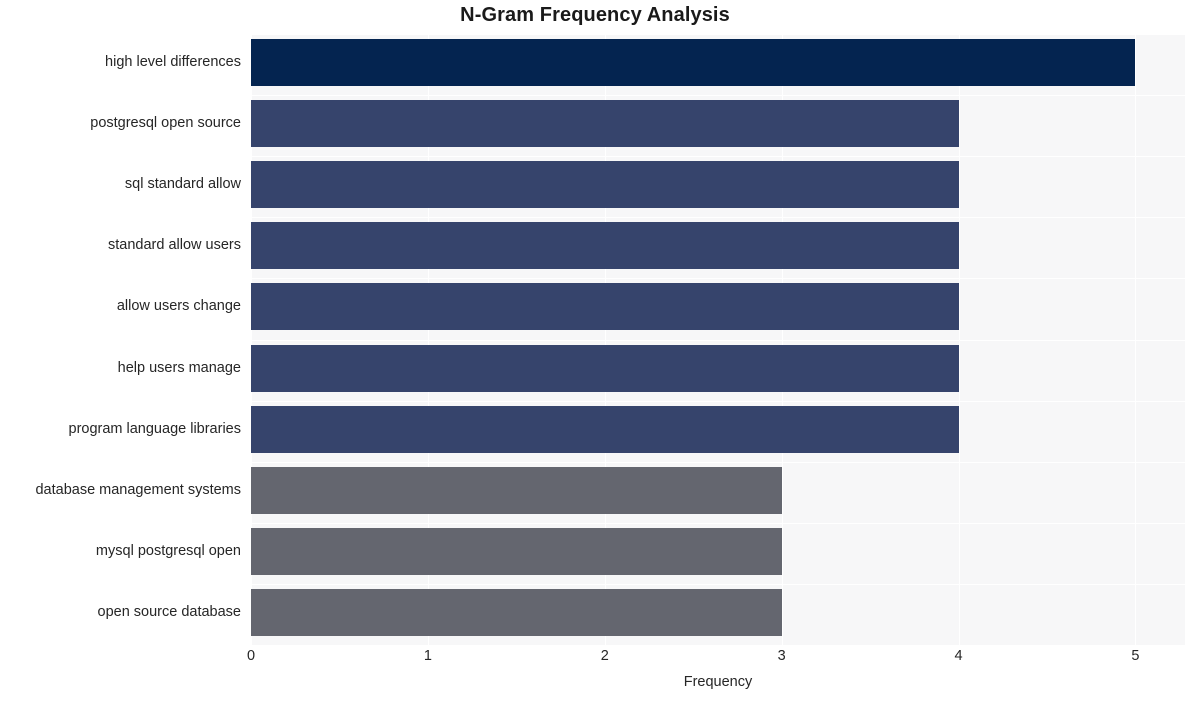 This screenshot has width=1190, height=701. Describe the element at coordinates (251, 656) in the screenshot. I see `x-axis-tick-label: 0` at that location.